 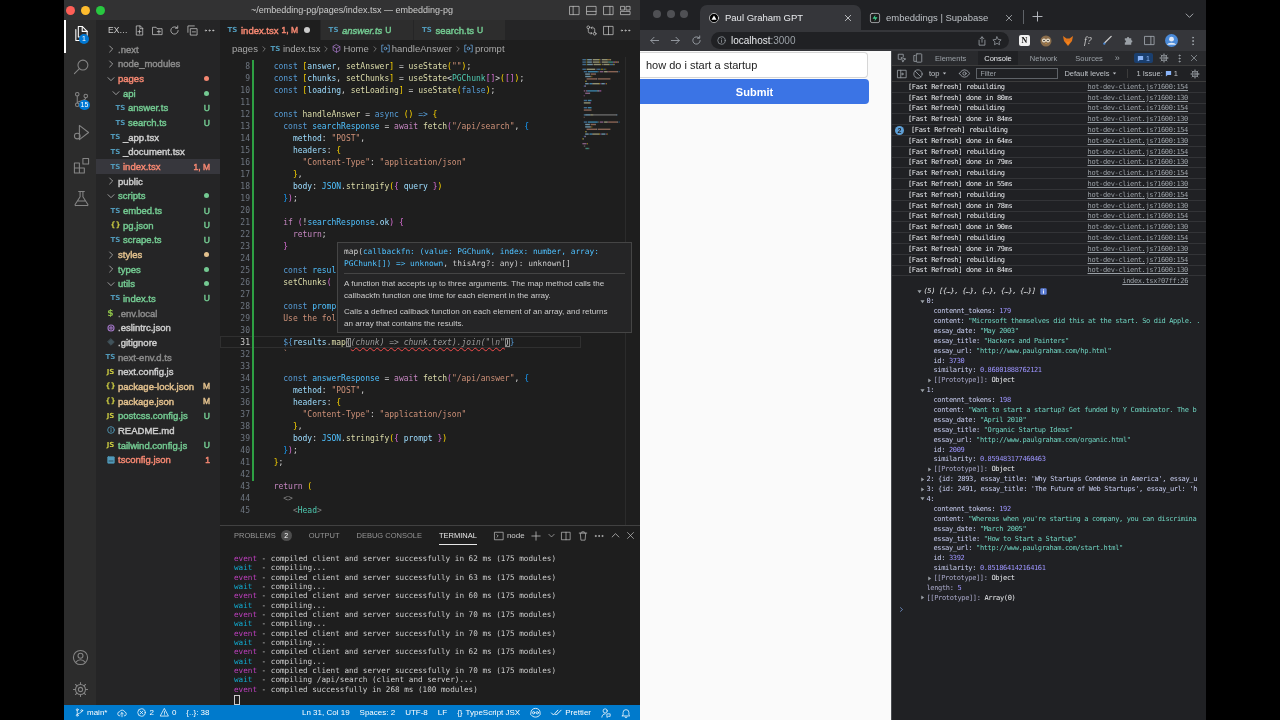 I want to click on feedback-icon, so click(x=606, y=712).